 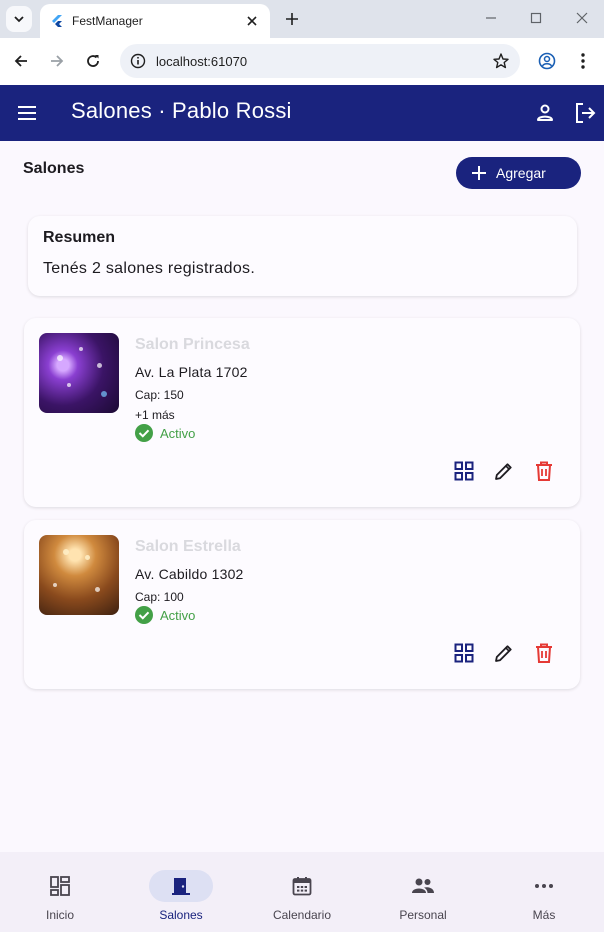 I want to click on more-vert-icon, so click(x=583, y=61).